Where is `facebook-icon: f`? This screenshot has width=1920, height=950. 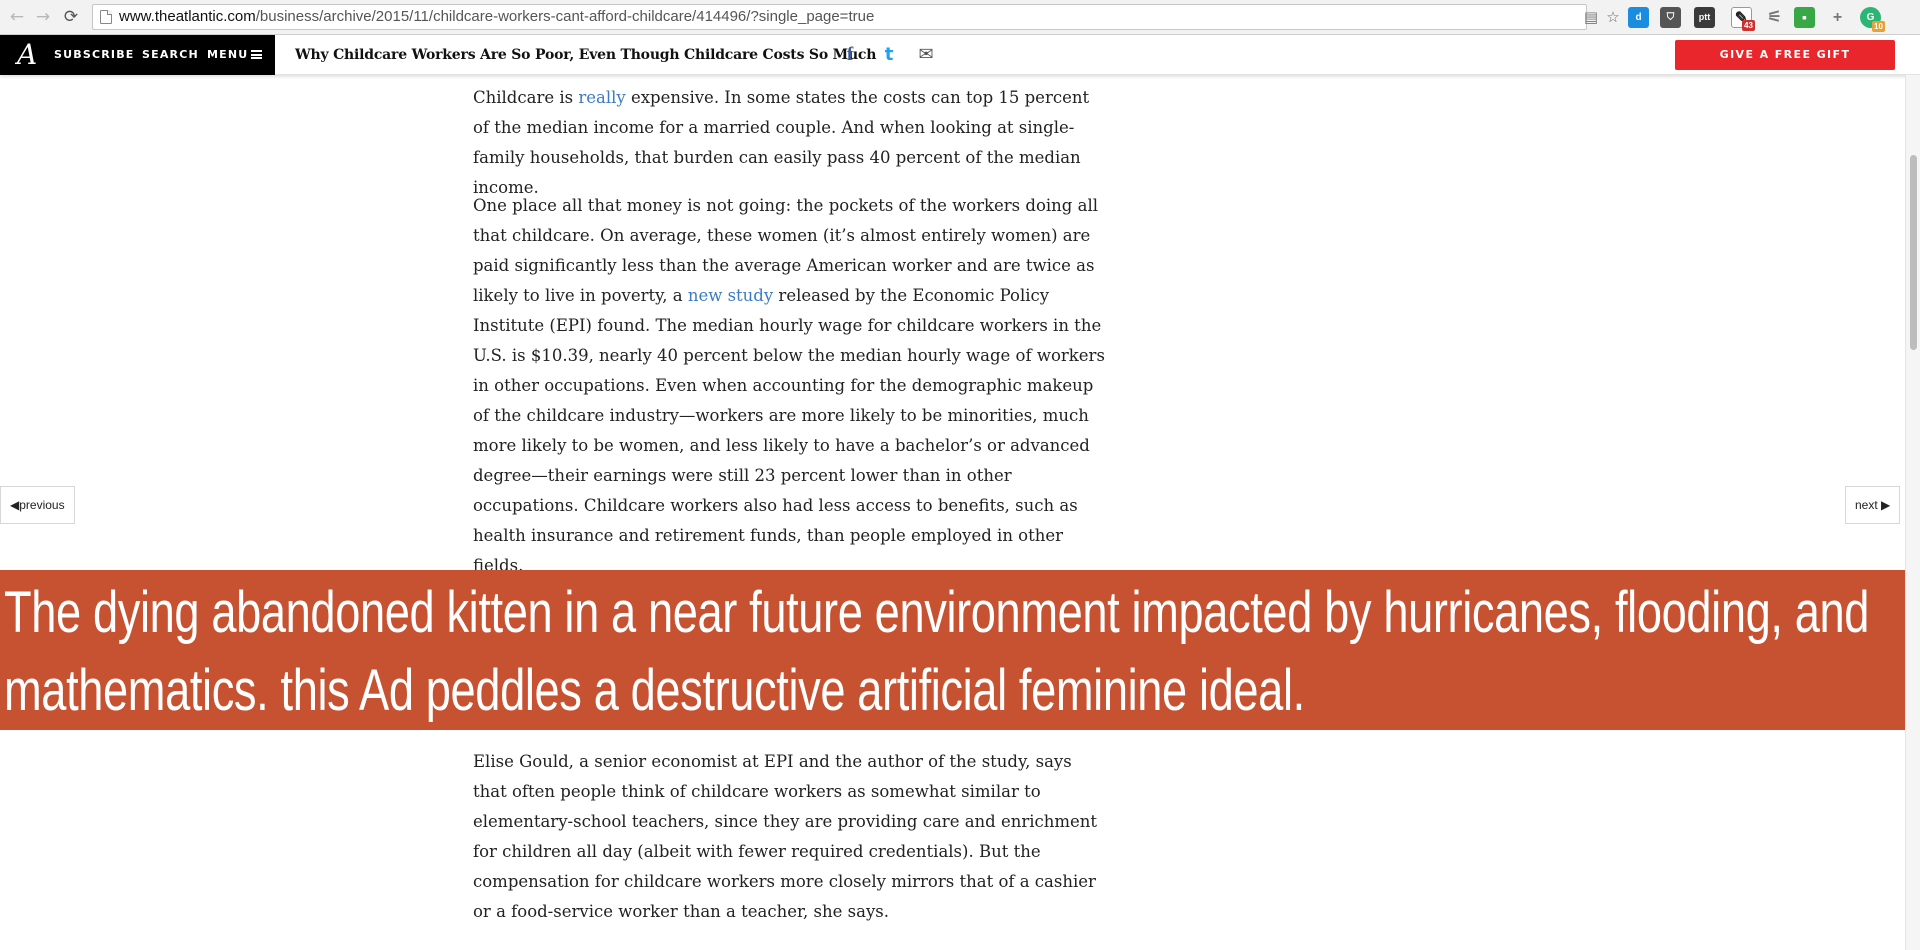
facebook-icon: f is located at coordinates (850, 55).